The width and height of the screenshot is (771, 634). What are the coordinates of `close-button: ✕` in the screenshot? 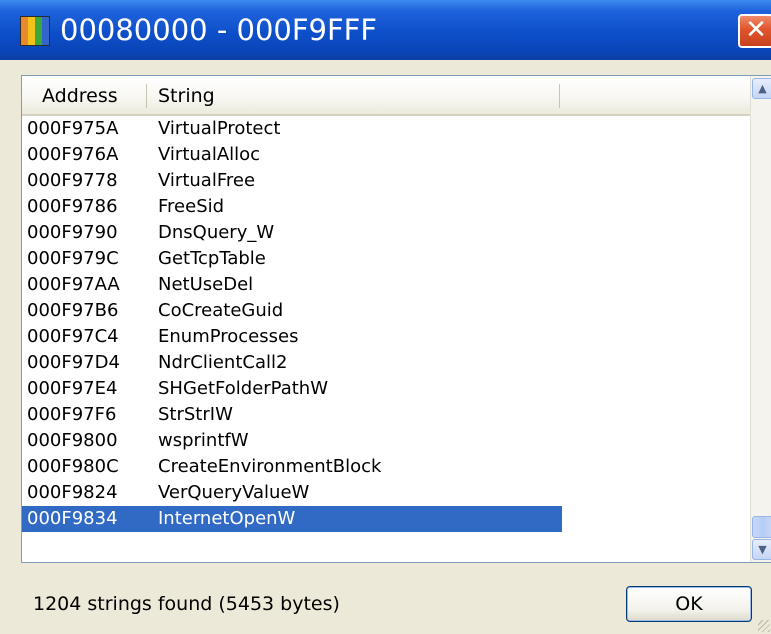 It's located at (754, 31).